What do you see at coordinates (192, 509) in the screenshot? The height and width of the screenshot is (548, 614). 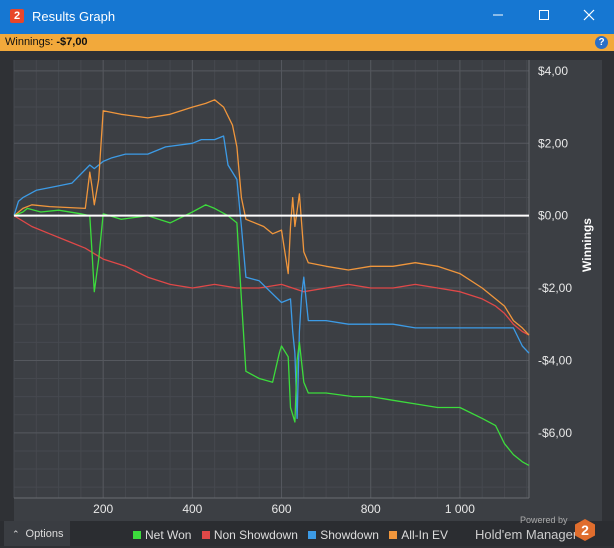 I see `x-tick-label: 400` at bounding box center [192, 509].